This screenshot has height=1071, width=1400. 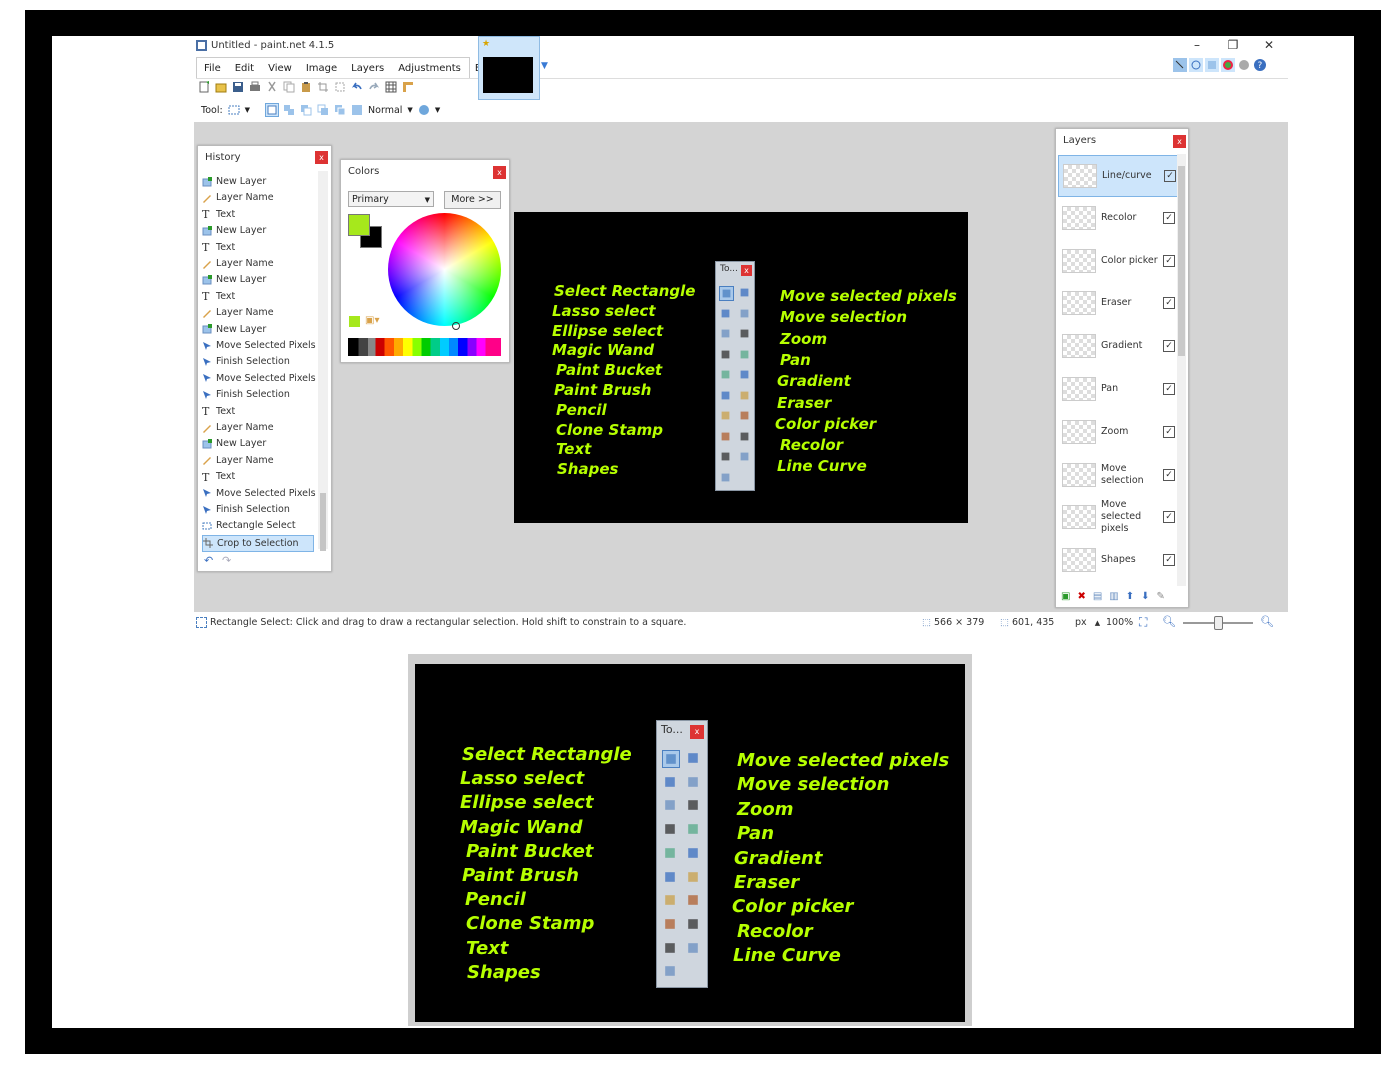 What do you see at coordinates (1269, 45) in the screenshot?
I see `close-button: ✕` at bounding box center [1269, 45].